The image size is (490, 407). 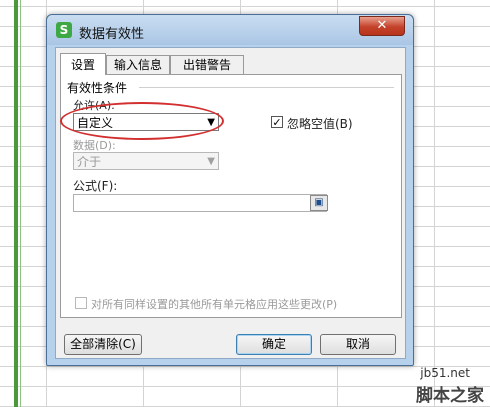 I want to click on data-select: 介于 ▼, so click(x=146, y=161).